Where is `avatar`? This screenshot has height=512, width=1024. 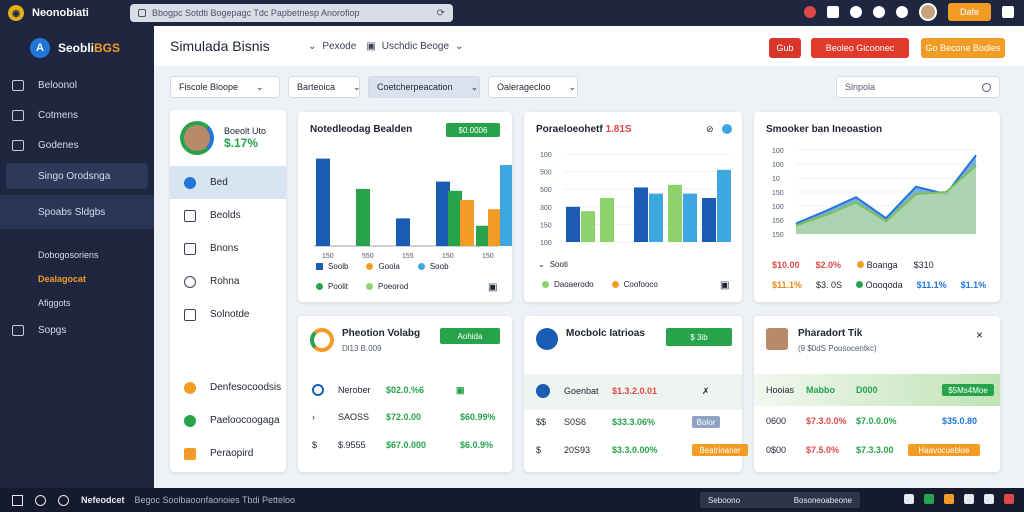
avatar is located at coordinates (927, 12).